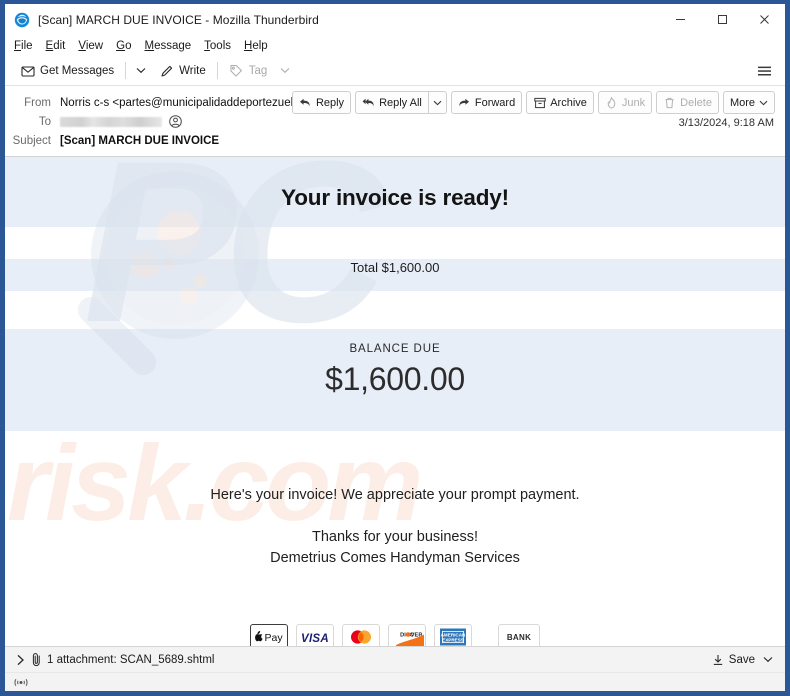  Describe the element at coordinates (764, 70) in the screenshot. I see `hamburger-menu-icon` at that location.